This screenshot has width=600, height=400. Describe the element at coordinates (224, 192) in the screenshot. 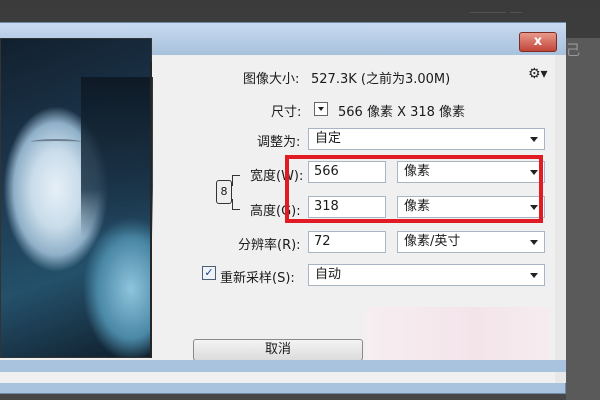

I see `chain-link-icon: 8` at that location.